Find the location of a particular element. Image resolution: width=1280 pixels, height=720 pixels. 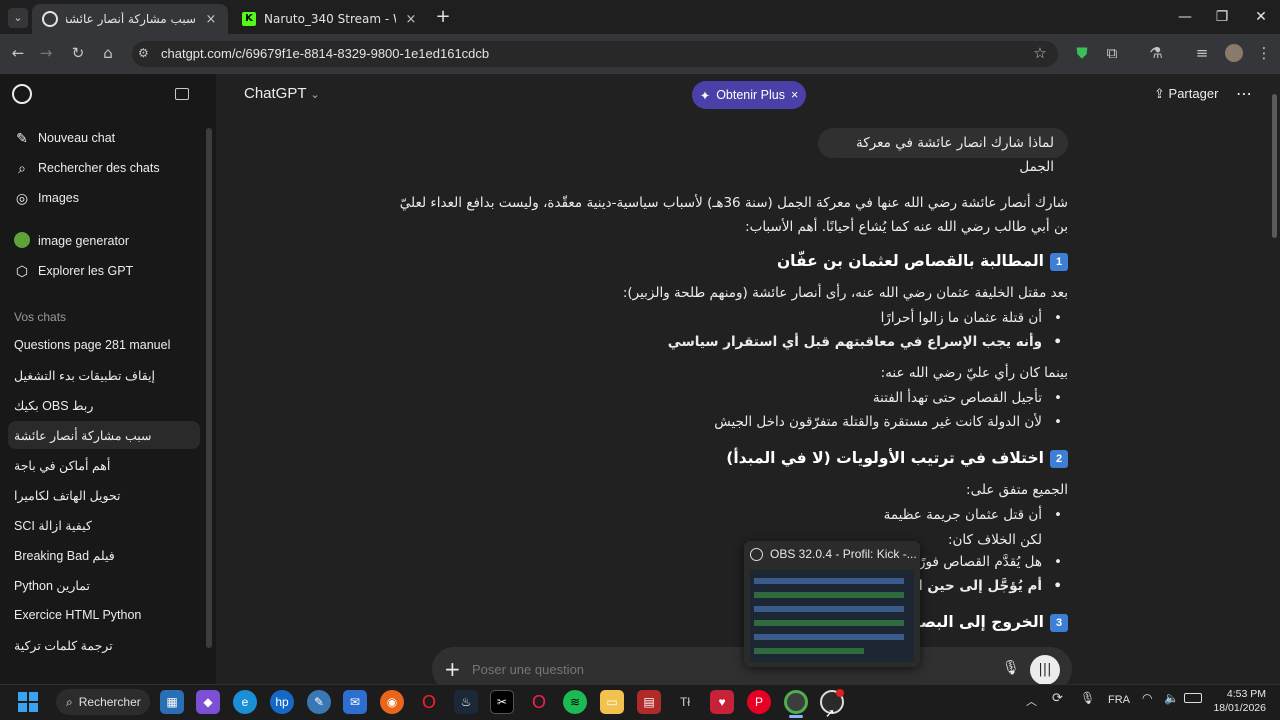

mail-icon: ✉ is located at coordinates (355, 702).